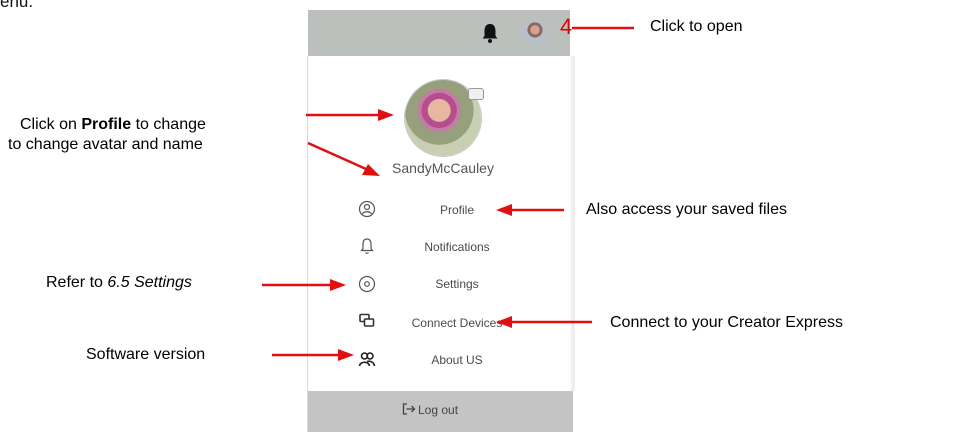 This screenshot has height=432, width=958. What do you see at coordinates (490, 33) in the screenshot?
I see `bell-icon` at bounding box center [490, 33].